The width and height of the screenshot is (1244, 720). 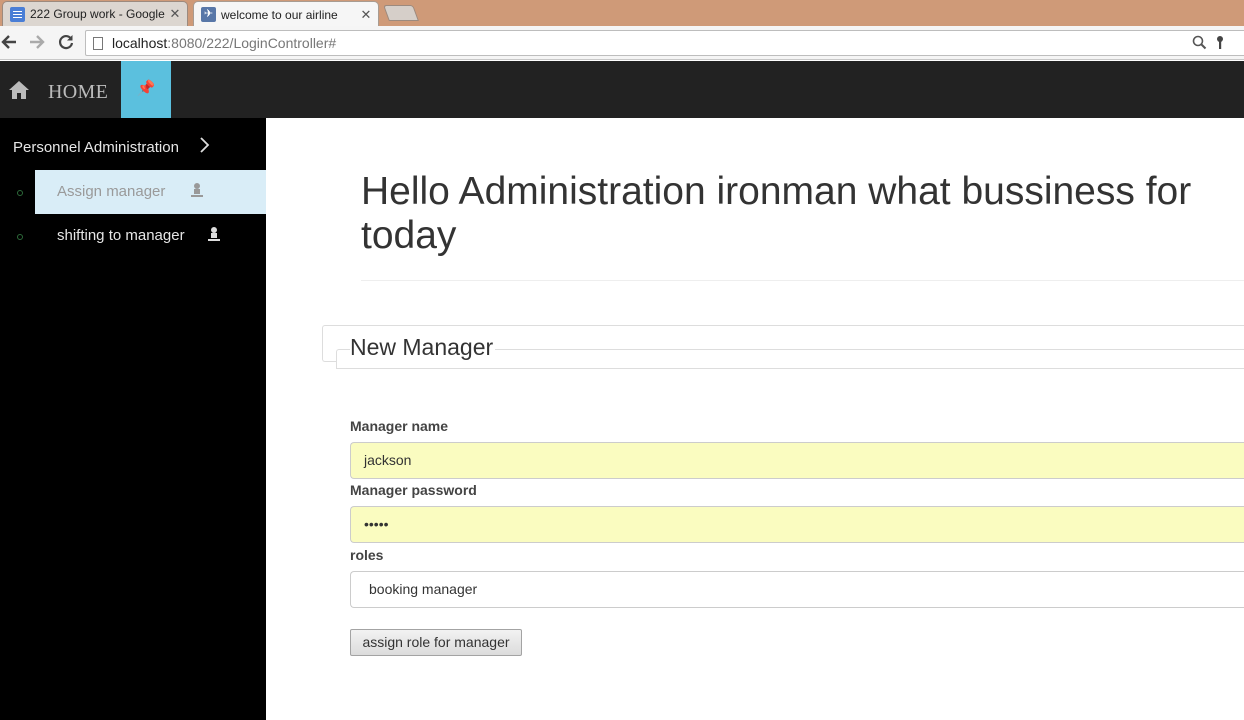 I want to click on reload-button, so click(x=66, y=43).